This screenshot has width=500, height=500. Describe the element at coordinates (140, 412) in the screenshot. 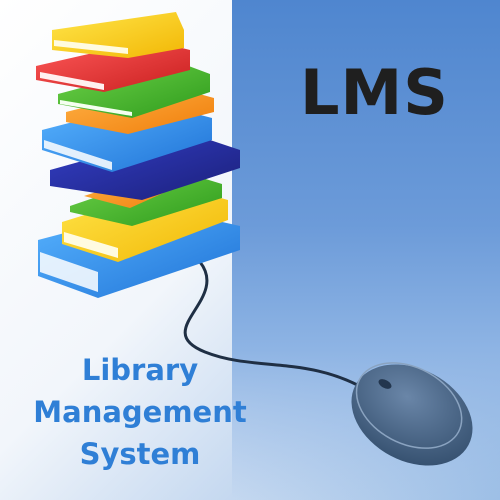

I see `title-line-management: Management` at that location.